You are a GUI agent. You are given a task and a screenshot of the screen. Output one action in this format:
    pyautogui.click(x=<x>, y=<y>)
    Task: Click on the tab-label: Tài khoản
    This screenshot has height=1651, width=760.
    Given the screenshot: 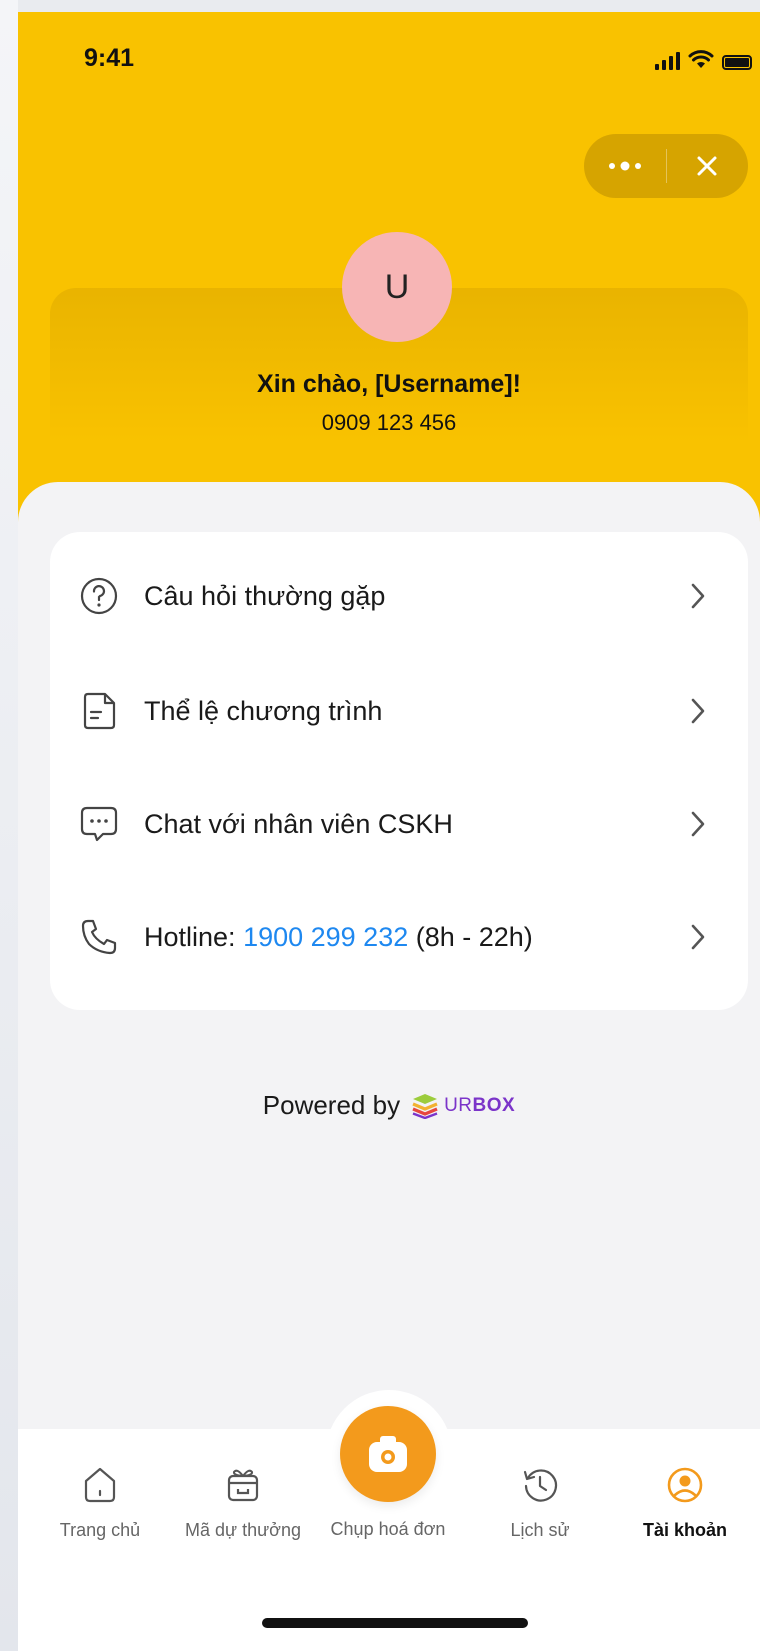 What is the action you would take?
    pyautogui.click(x=684, y=1530)
    